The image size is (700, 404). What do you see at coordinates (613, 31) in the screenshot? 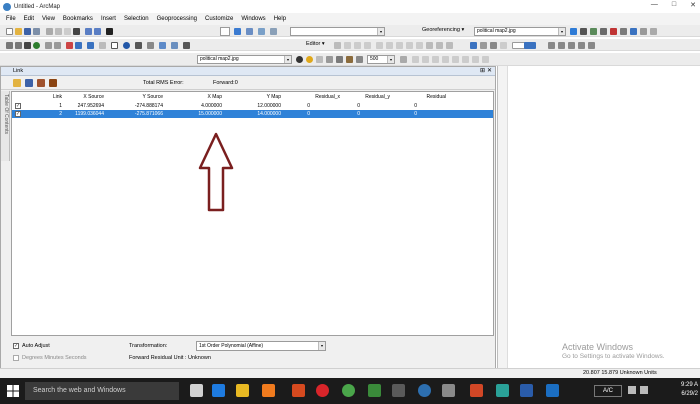
I see `delete-links-icon` at bounding box center [613, 31].